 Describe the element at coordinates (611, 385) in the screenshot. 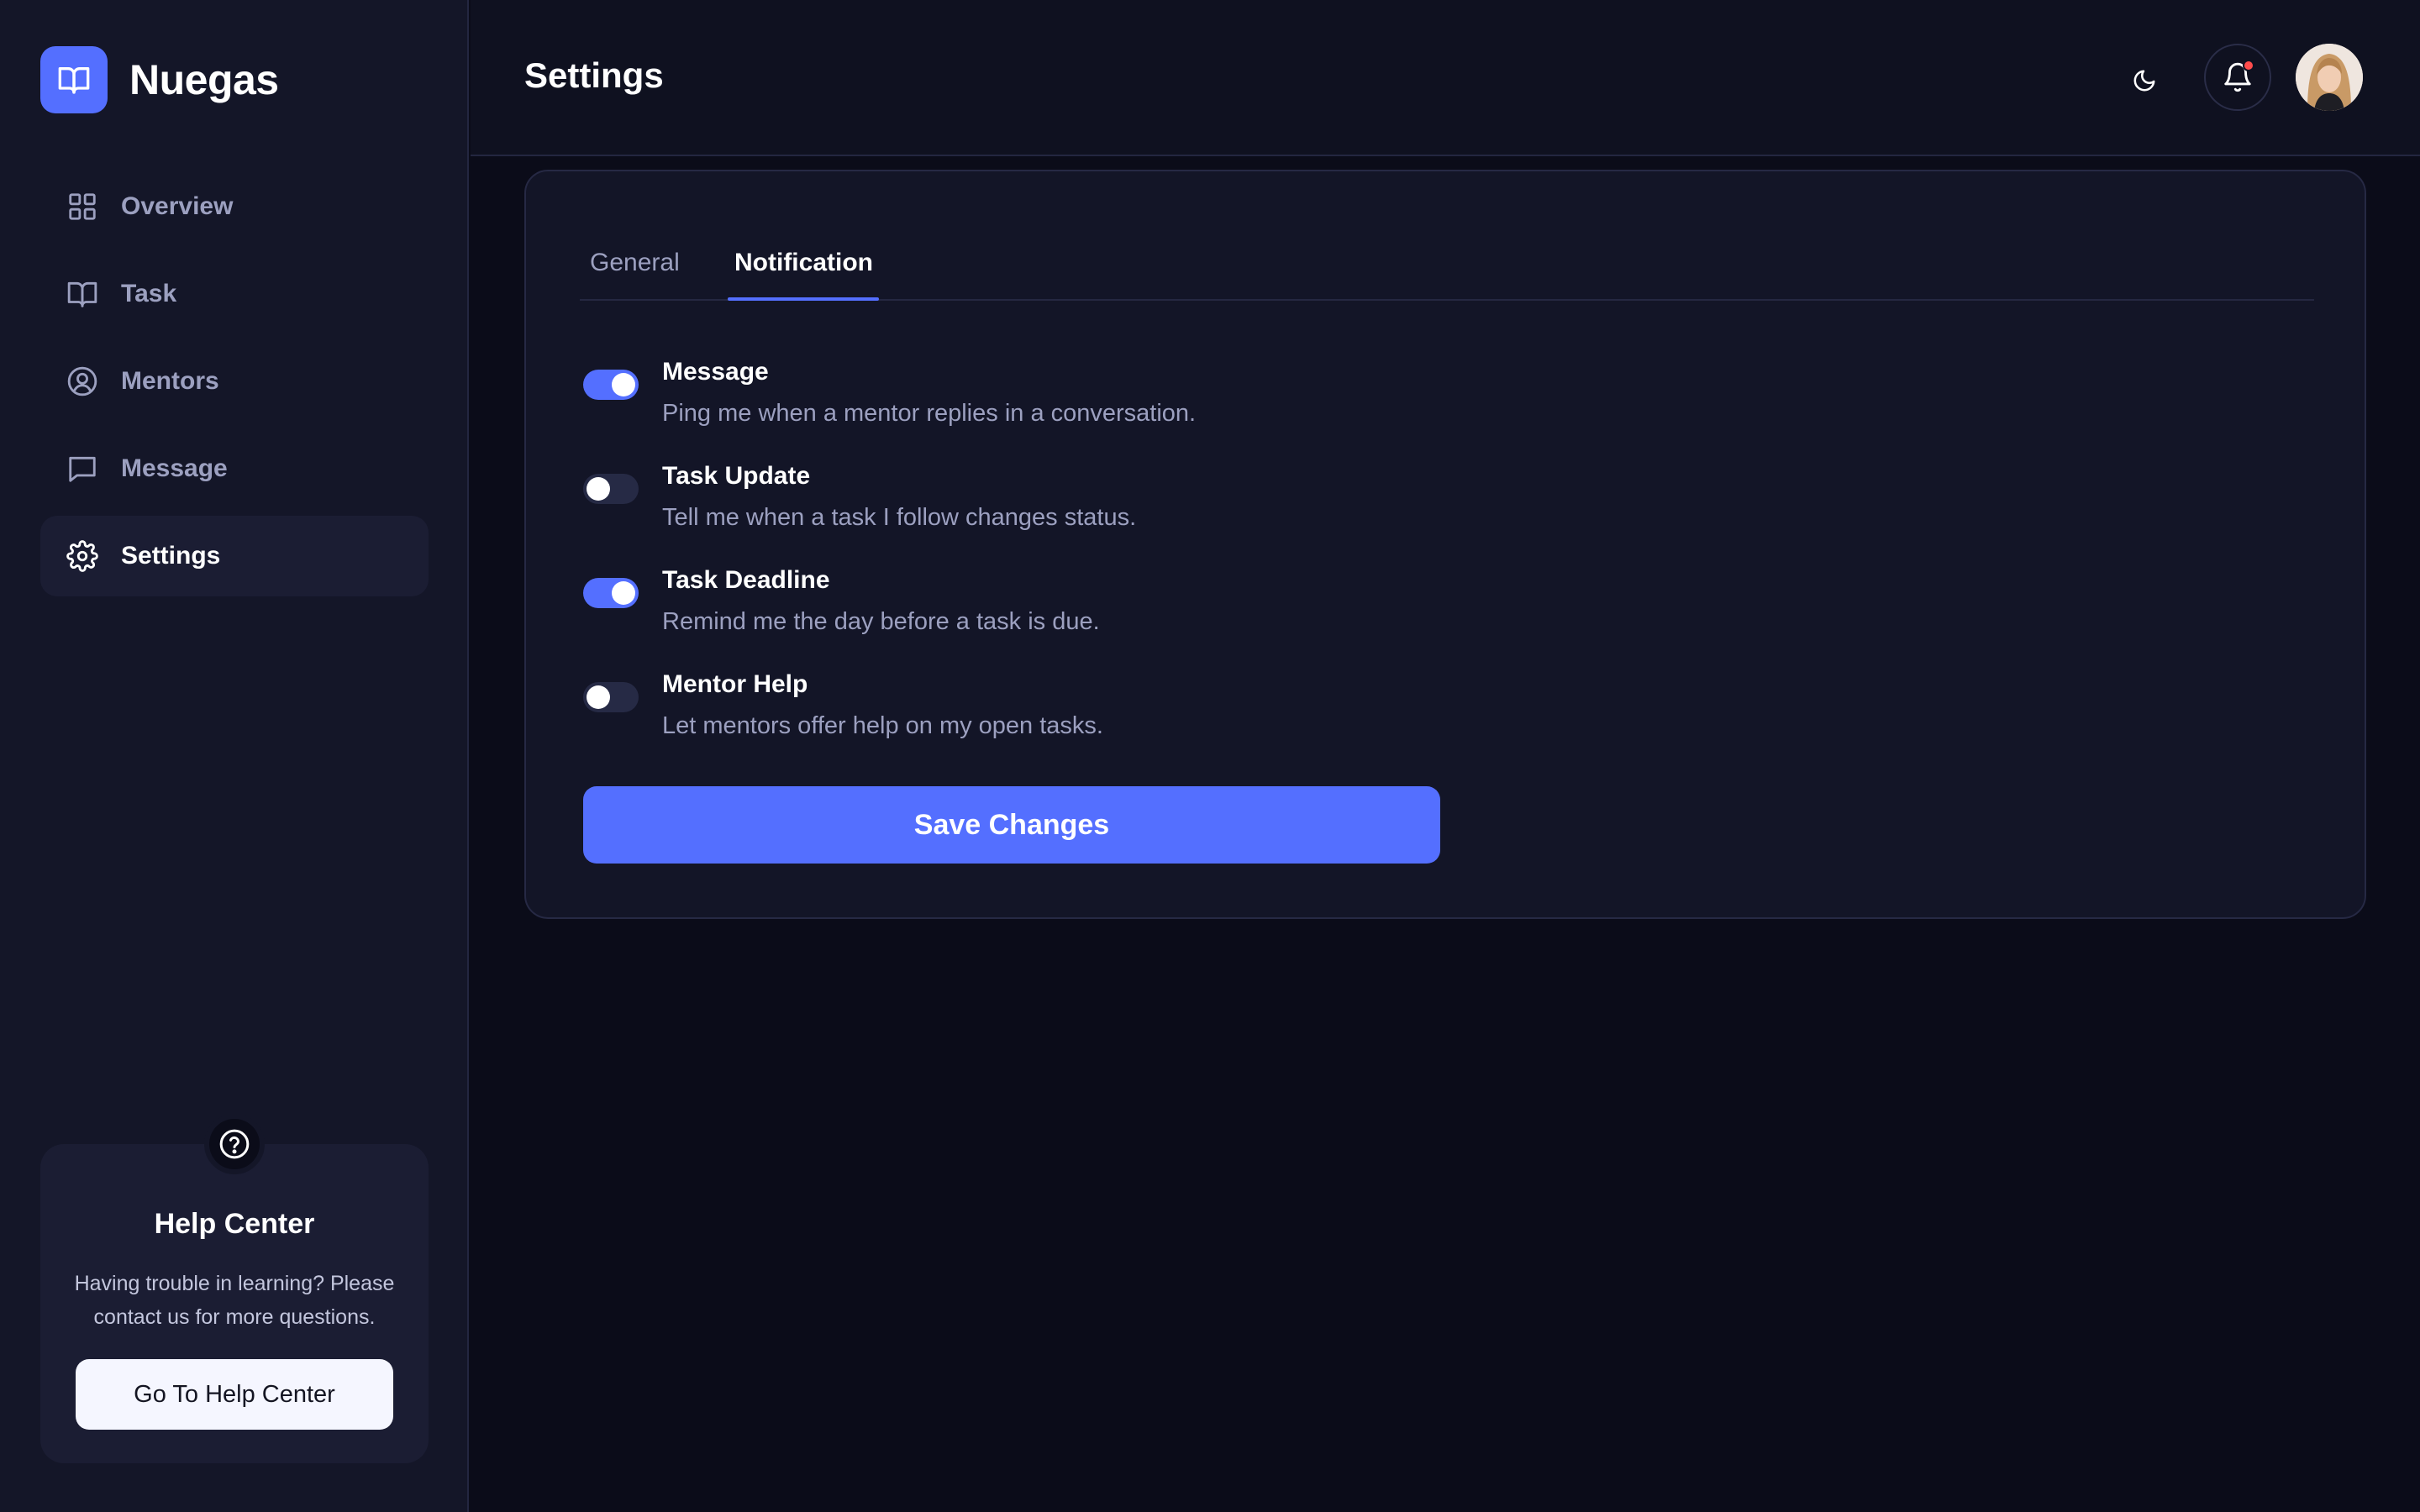

I see `message-toggle` at that location.